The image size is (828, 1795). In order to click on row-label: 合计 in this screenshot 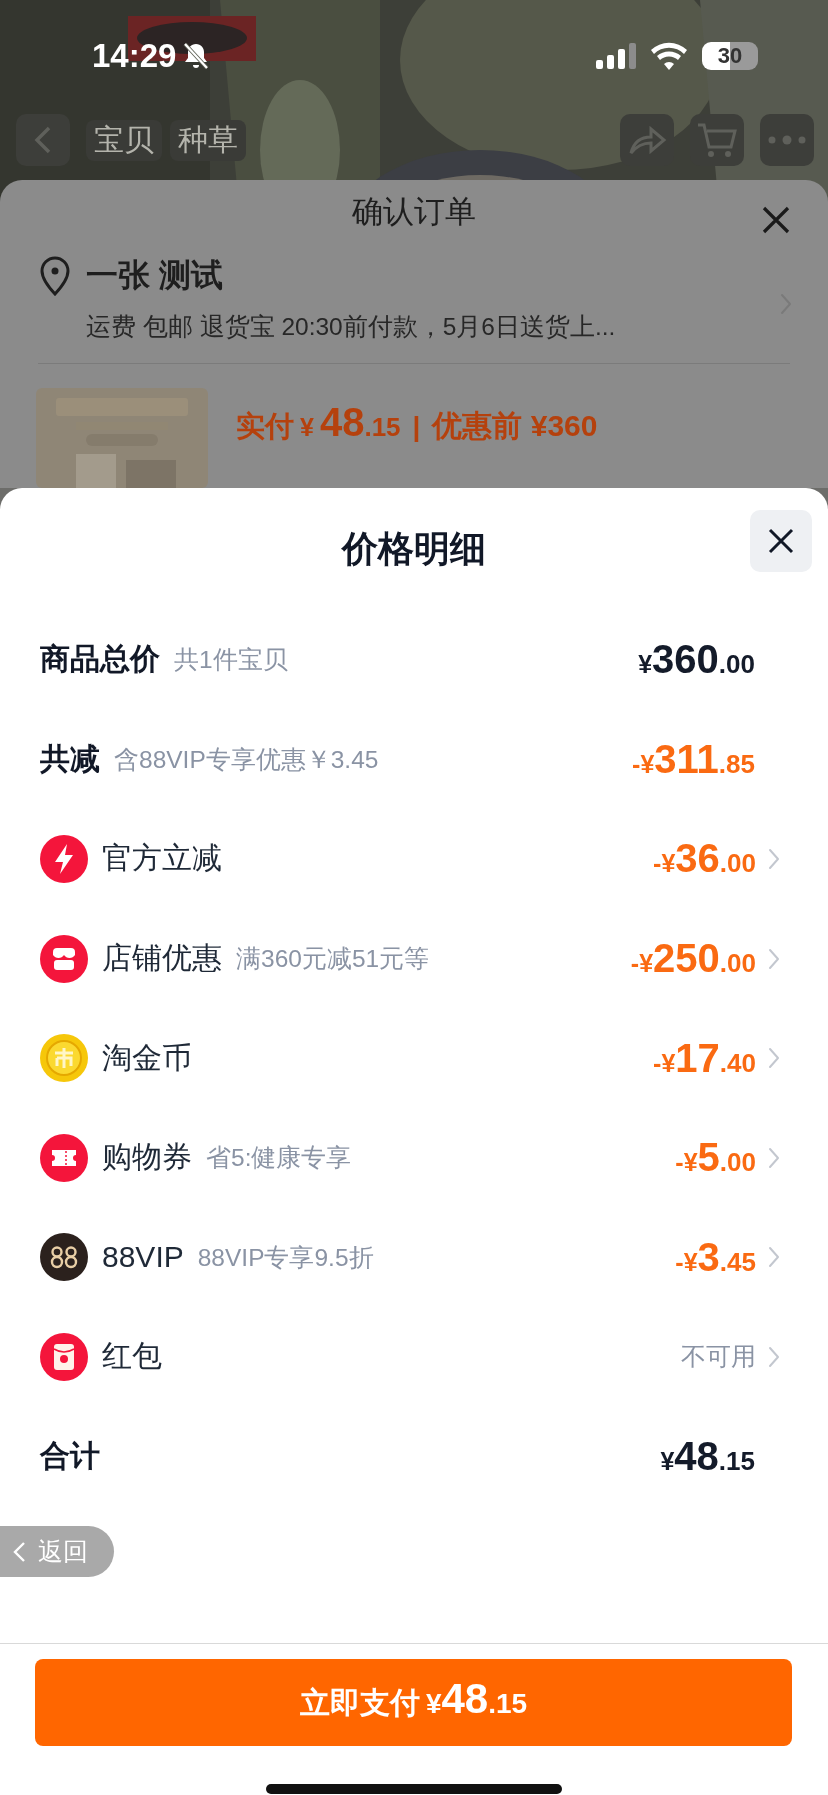, I will do `click(70, 1456)`.